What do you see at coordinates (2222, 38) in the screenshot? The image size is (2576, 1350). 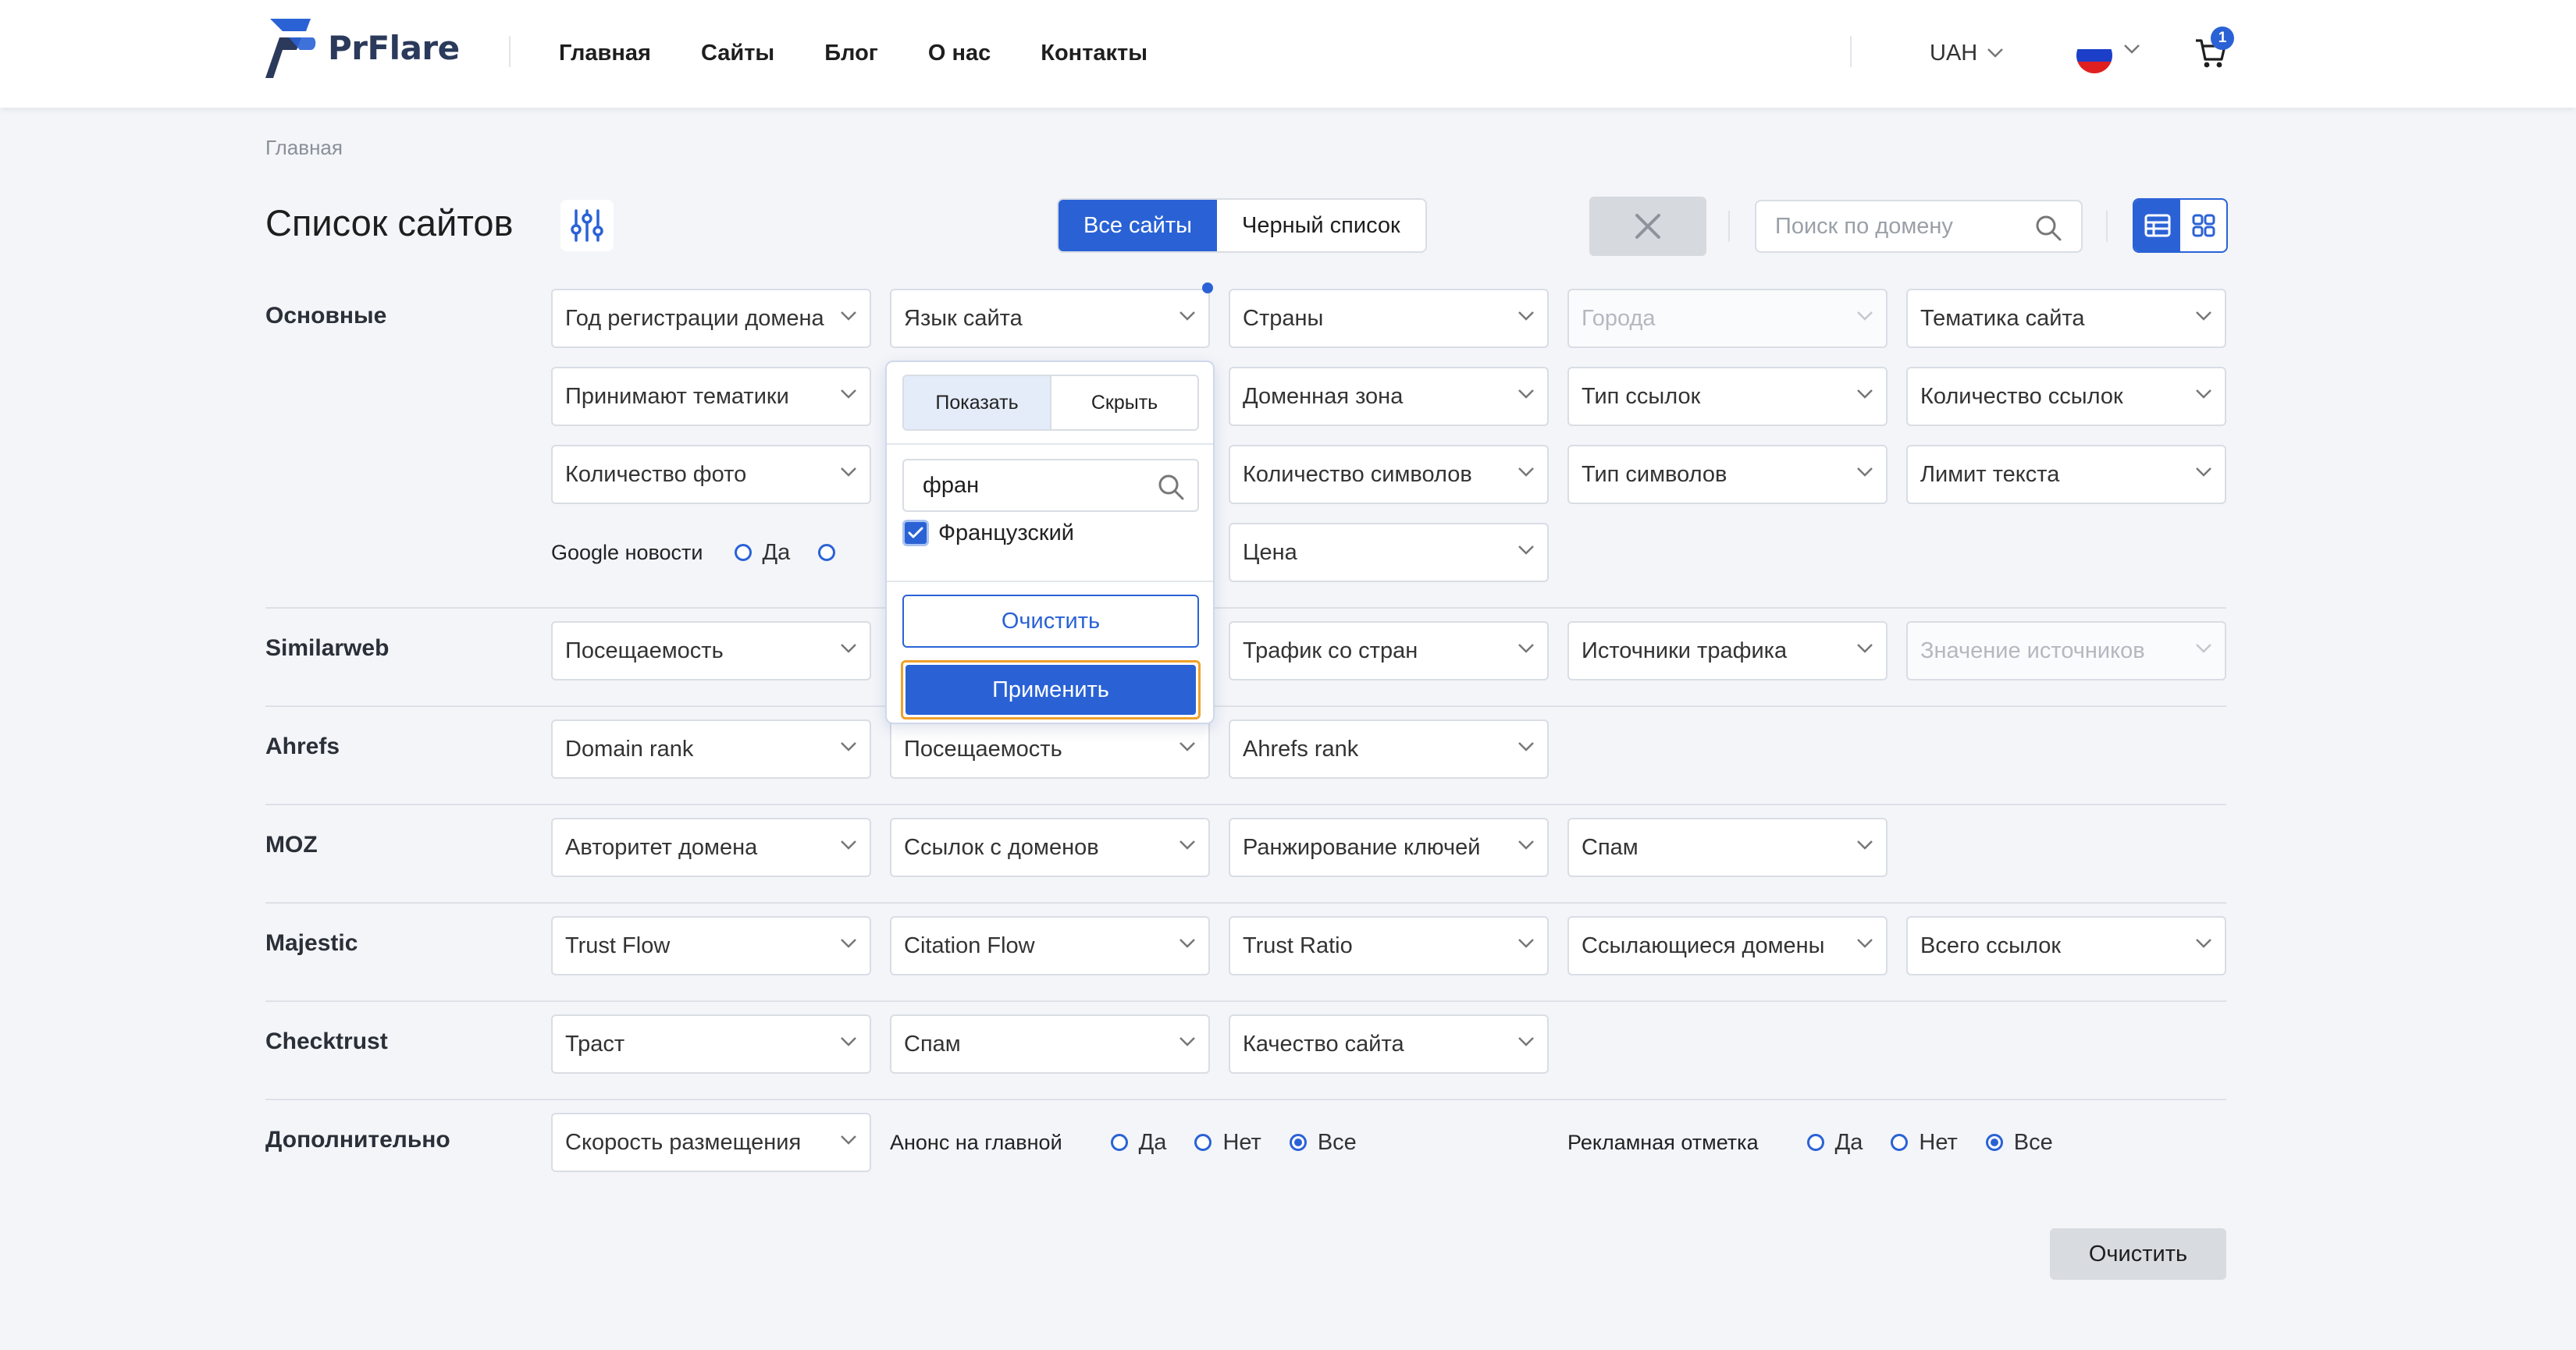 I see `cart-count-badge: 1` at bounding box center [2222, 38].